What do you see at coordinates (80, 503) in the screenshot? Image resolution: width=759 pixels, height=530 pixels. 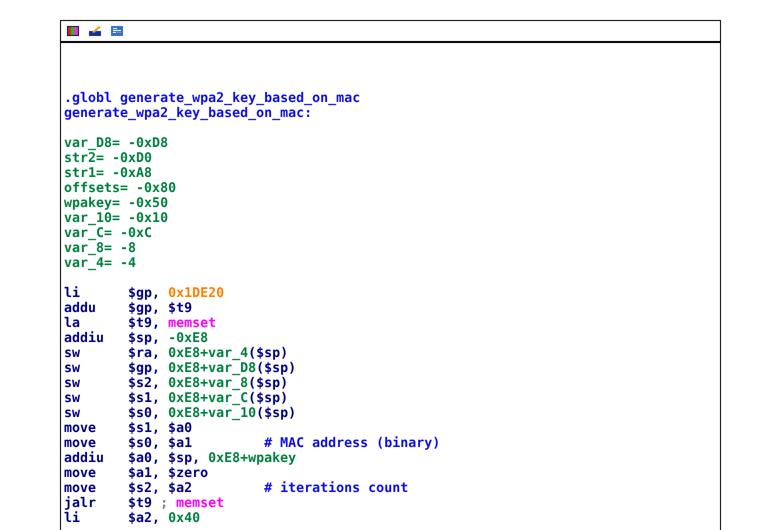 I see `mnemonic: jalr` at bounding box center [80, 503].